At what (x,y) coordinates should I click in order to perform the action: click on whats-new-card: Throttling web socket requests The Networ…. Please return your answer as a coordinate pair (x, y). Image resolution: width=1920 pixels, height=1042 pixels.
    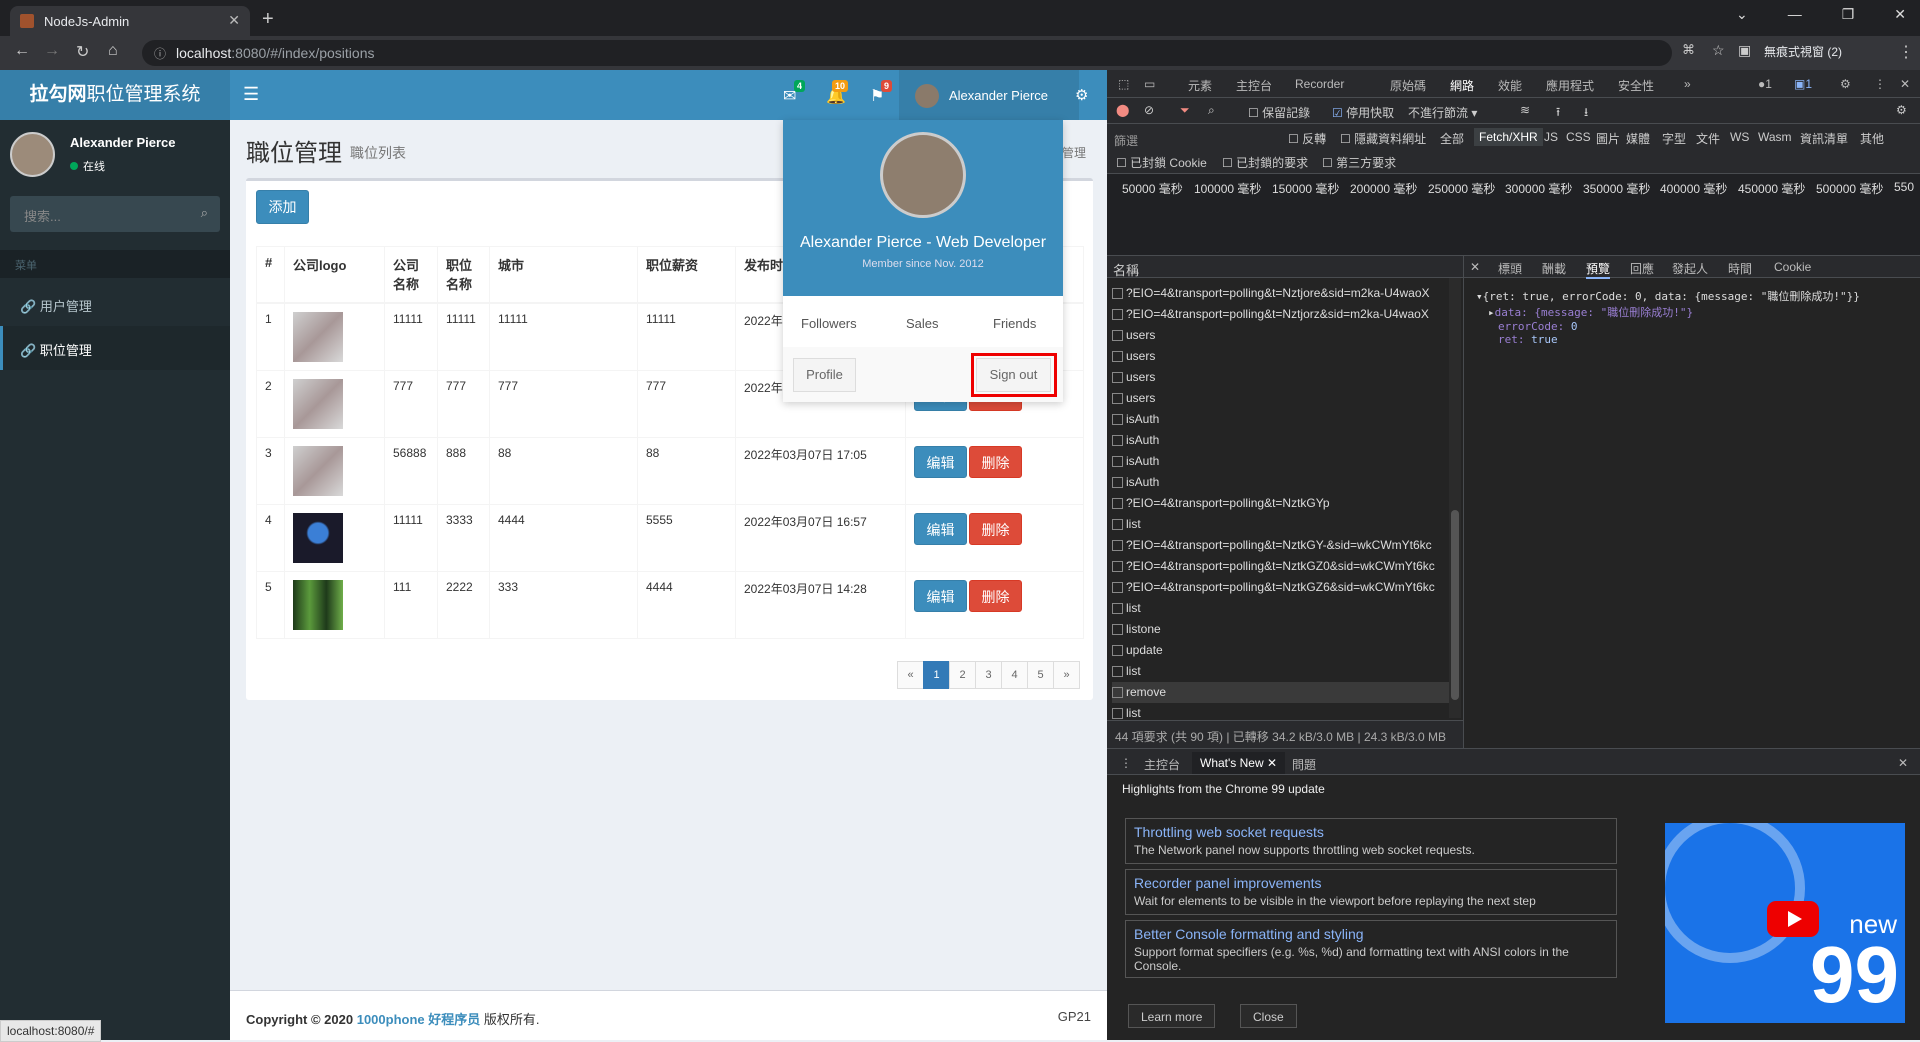
    Looking at the image, I should click on (1371, 841).